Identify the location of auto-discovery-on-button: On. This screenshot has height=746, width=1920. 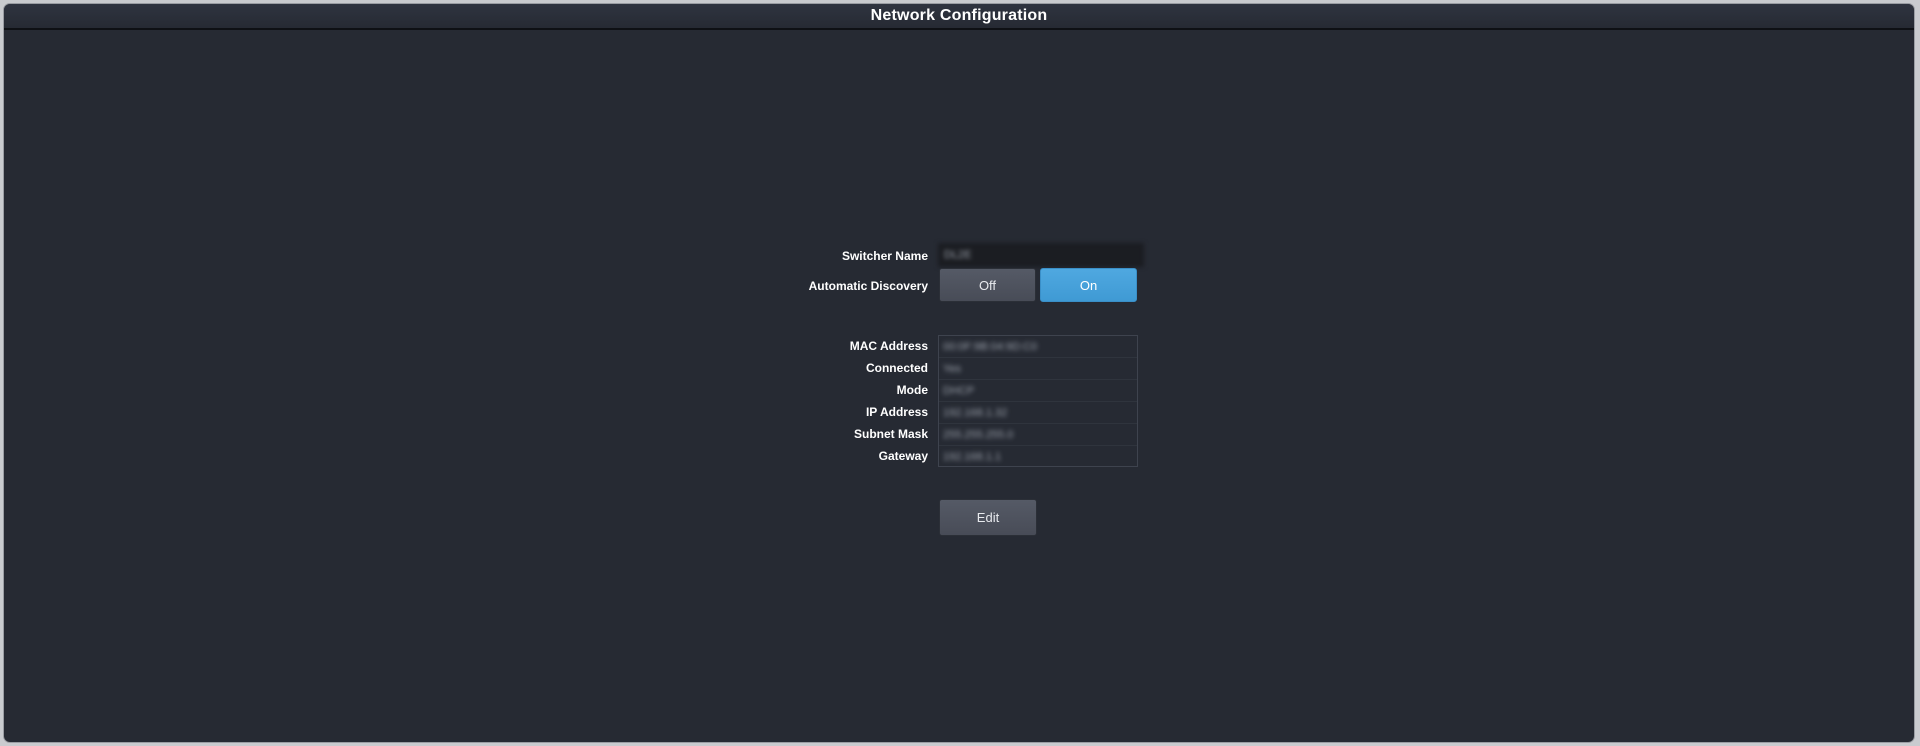
(1088, 285).